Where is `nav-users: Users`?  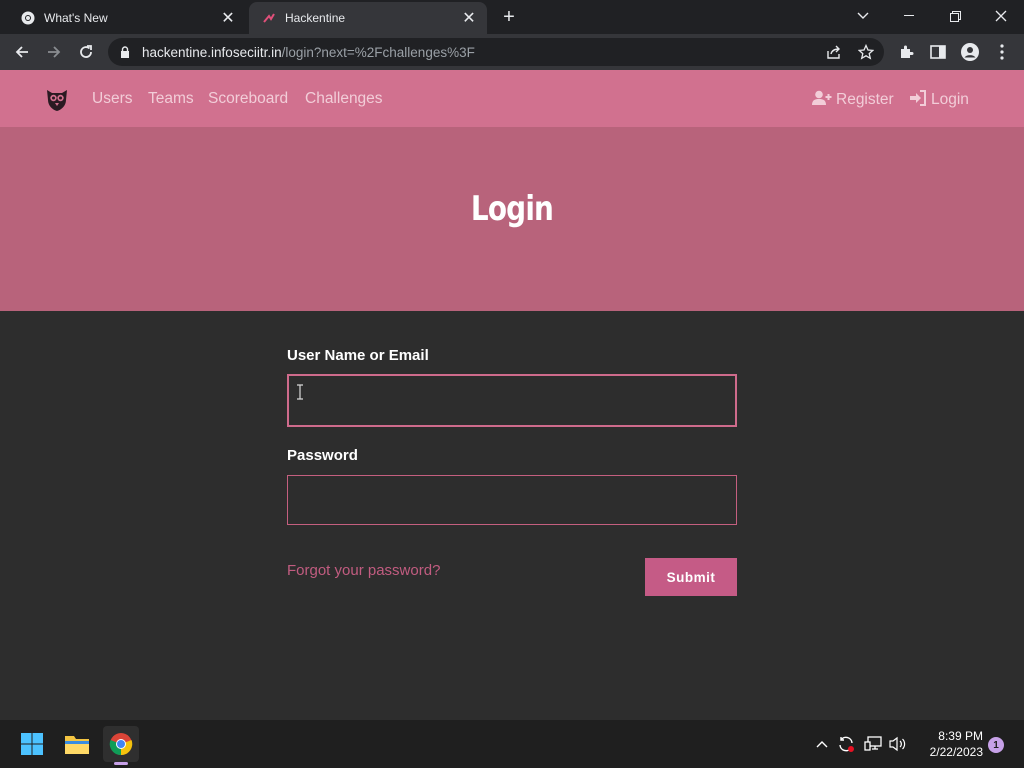 nav-users: Users is located at coordinates (112, 99).